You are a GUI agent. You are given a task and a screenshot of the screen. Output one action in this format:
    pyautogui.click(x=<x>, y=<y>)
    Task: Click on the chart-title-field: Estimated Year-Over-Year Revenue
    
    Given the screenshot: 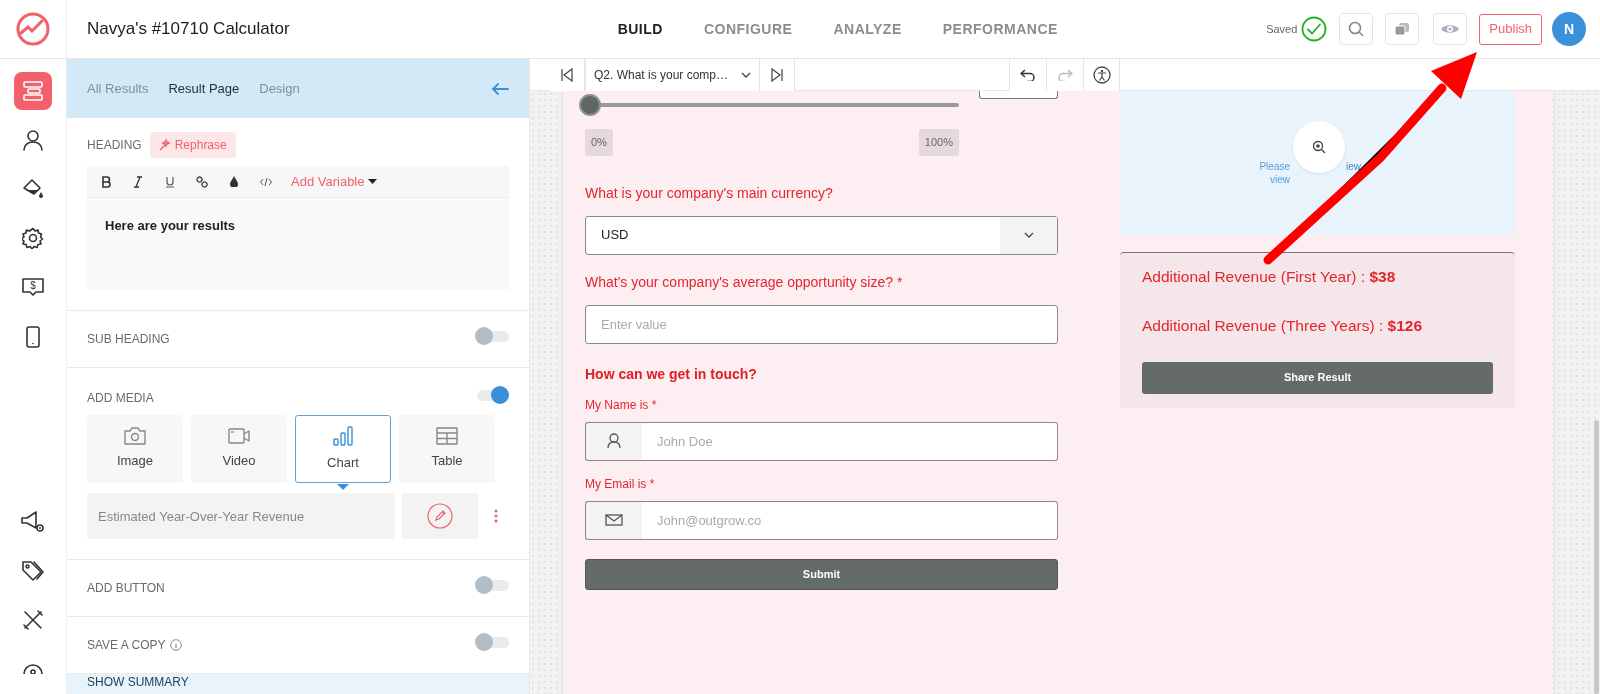 What is the action you would take?
    pyautogui.click(x=241, y=516)
    